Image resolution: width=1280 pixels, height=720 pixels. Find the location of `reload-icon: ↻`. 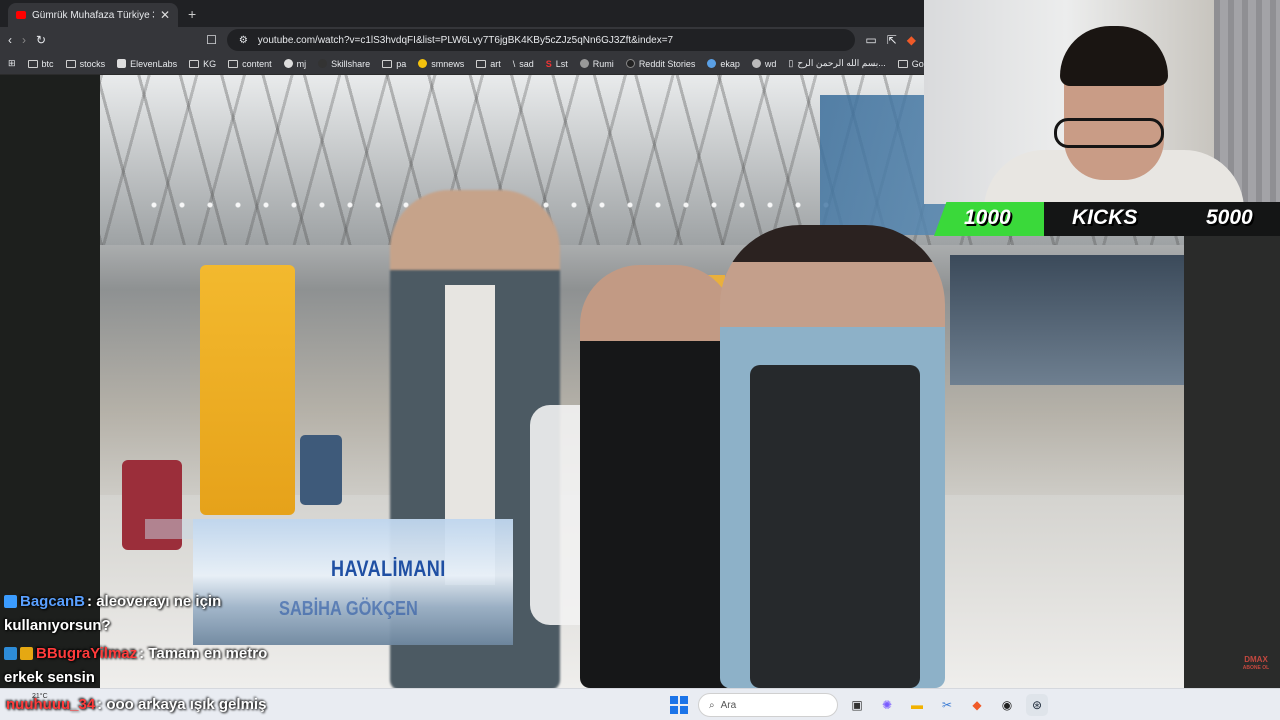

reload-icon: ↻ is located at coordinates (41, 40).